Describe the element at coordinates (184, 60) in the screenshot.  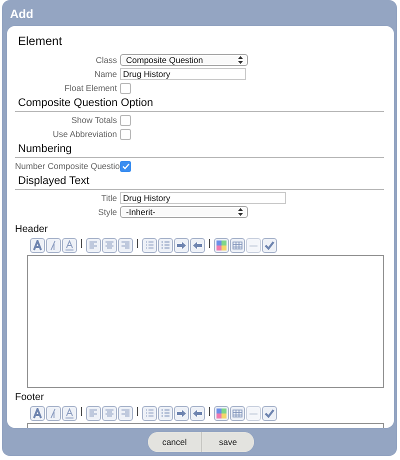
I see `select-field: Composite Question` at that location.